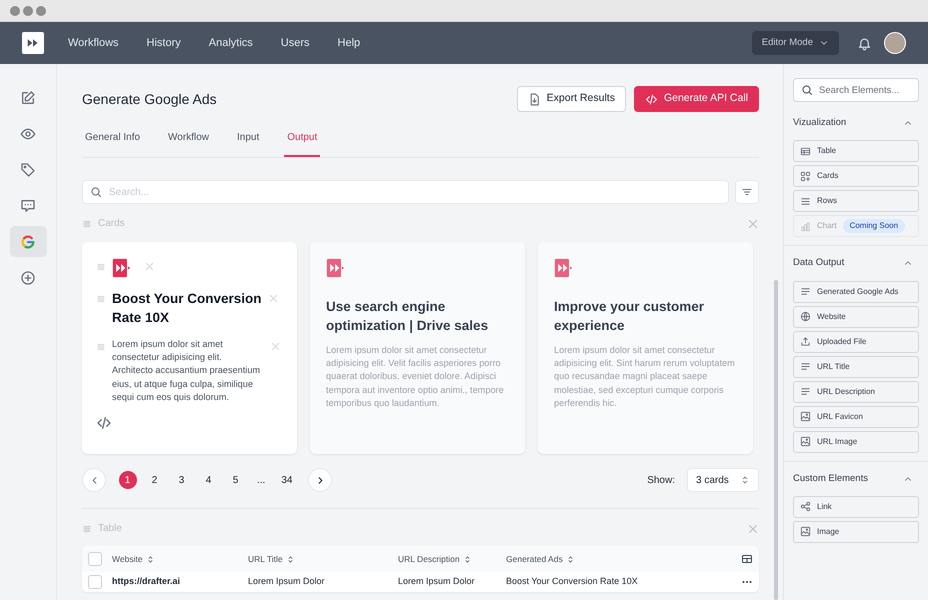  What do you see at coordinates (437, 581) in the screenshot?
I see `table-cell-text: Lorem Ipsum Dolor` at bounding box center [437, 581].